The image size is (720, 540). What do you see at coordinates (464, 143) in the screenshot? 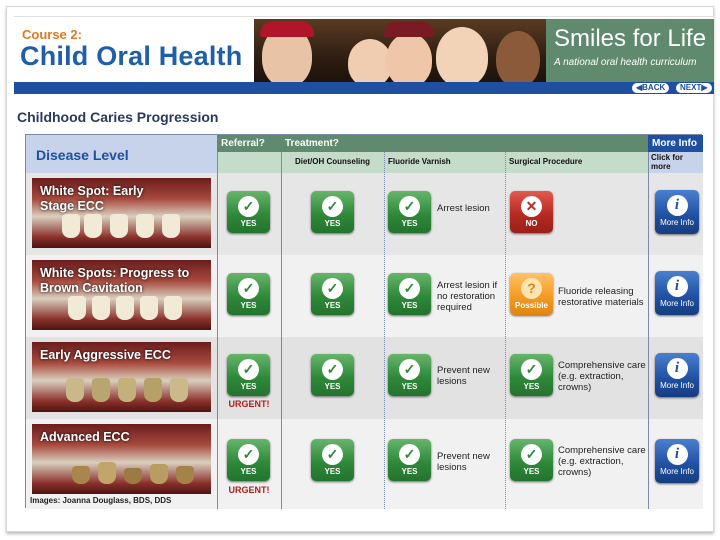
I see `treatment-header: Treatment?` at bounding box center [464, 143].